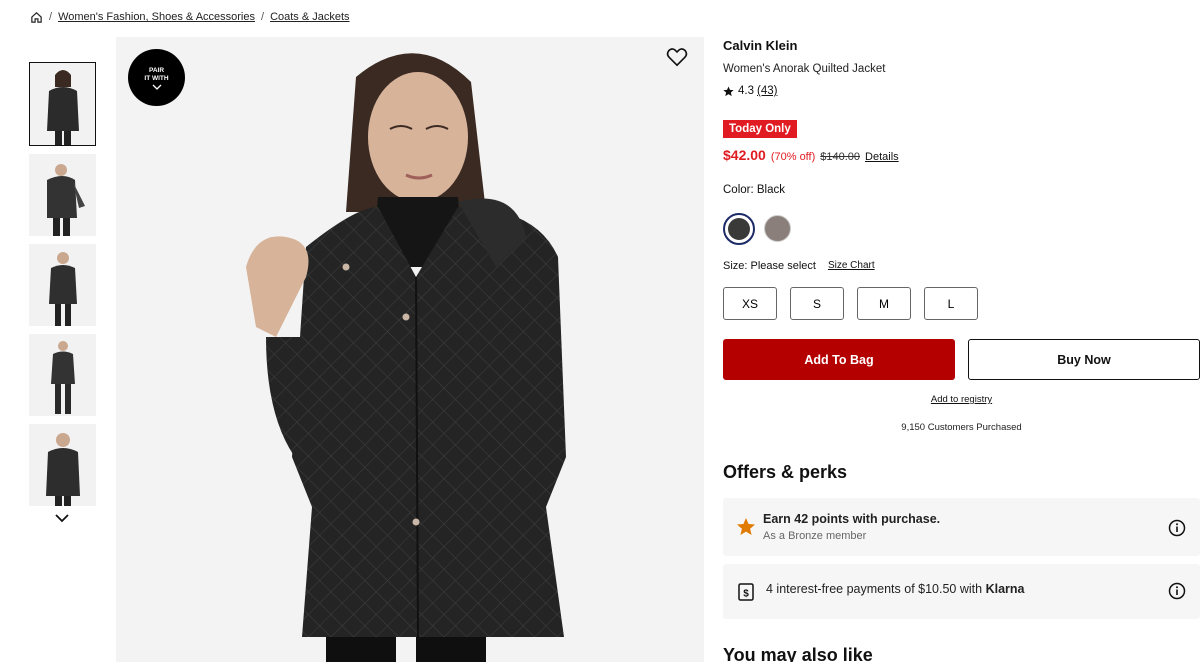  Describe the element at coordinates (961, 427) in the screenshot. I see `customers-purchased-text: 9,150 Customers Purchased` at that location.